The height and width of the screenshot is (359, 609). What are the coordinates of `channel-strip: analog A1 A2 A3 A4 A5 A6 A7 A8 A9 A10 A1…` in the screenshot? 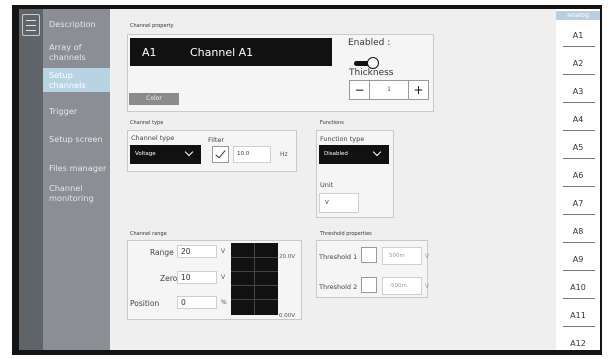 It's located at (578, 179).